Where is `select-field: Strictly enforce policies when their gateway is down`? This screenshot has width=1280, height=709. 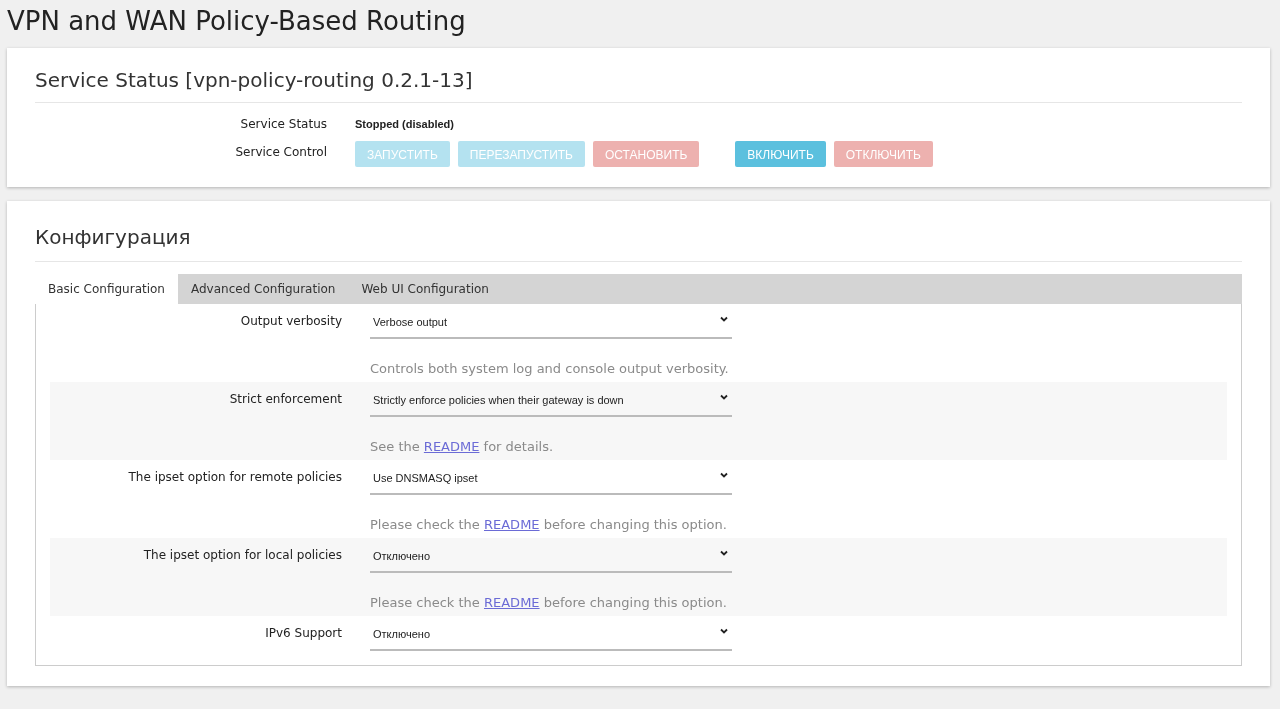
select-field: Strictly enforce policies when their gateway is down is located at coordinates (551, 402).